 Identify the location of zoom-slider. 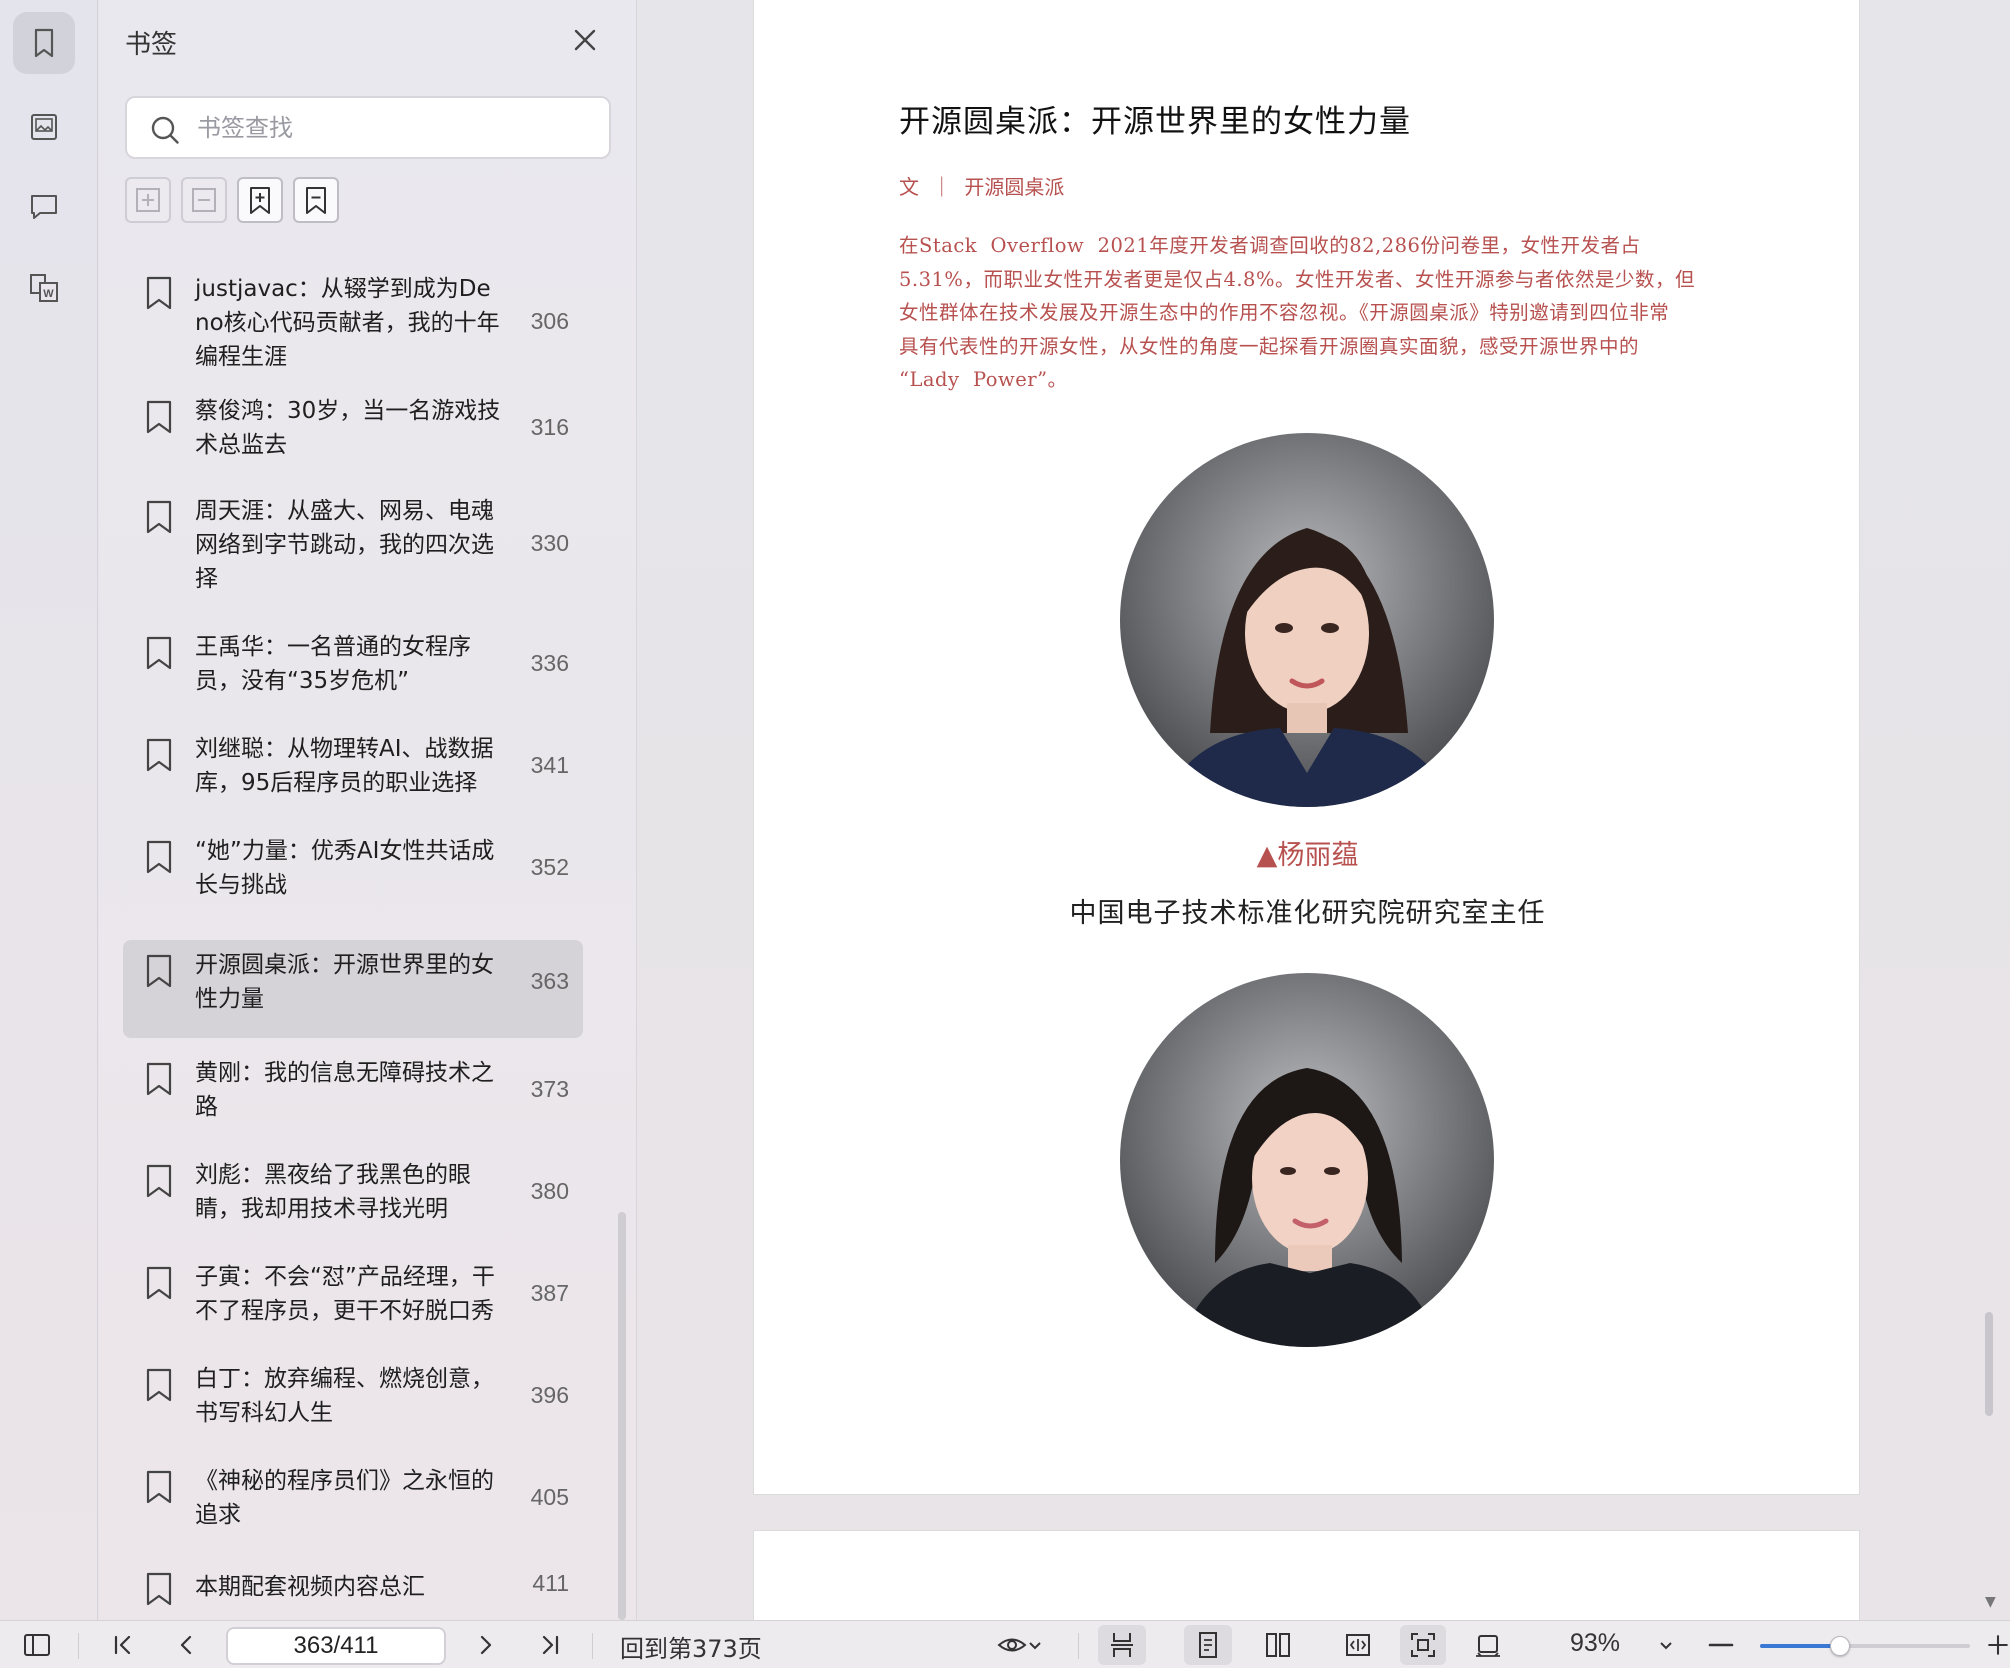
(1865, 1646).